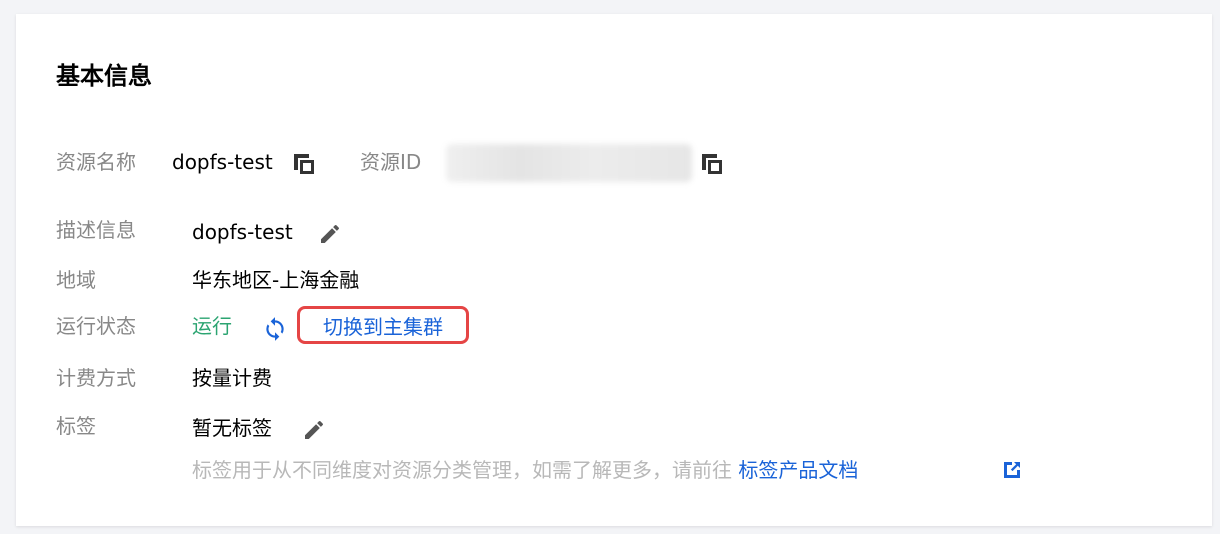  What do you see at coordinates (96, 162) in the screenshot?
I see `resource-name-label: 资源名称` at bounding box center [96, 162].